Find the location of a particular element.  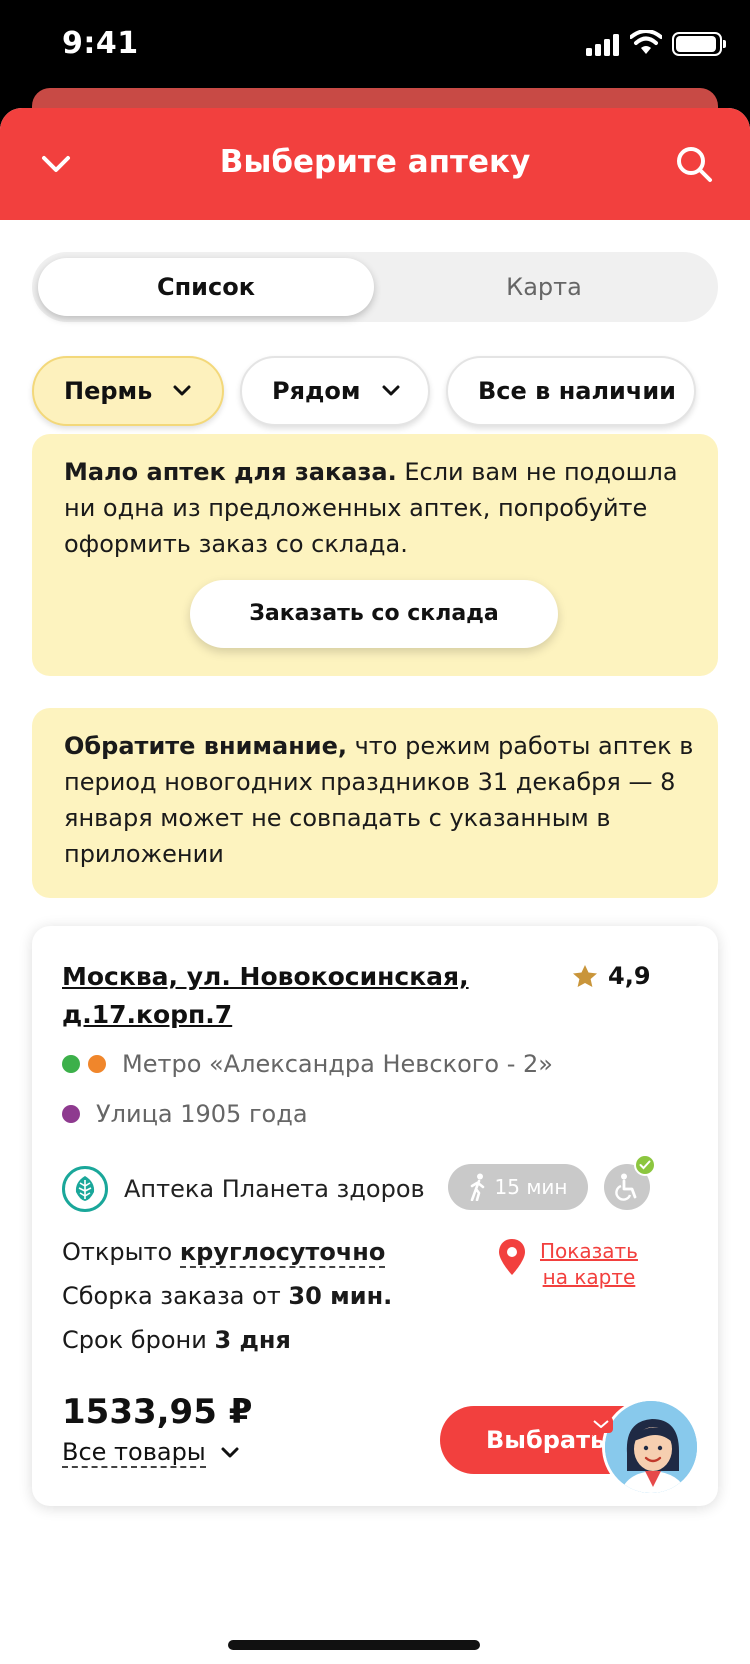

filter-nearby: Рядом is located at coordinates (335, 391).